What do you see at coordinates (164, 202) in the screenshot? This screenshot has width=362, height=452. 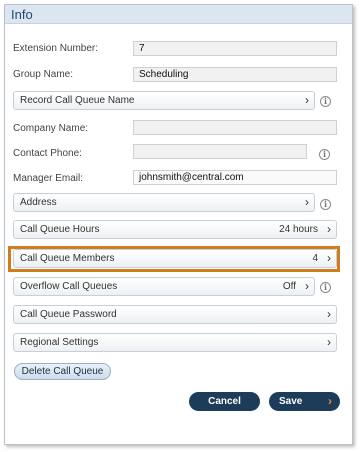 I see `address-row: Address ›` at bounding box center [164, 202].